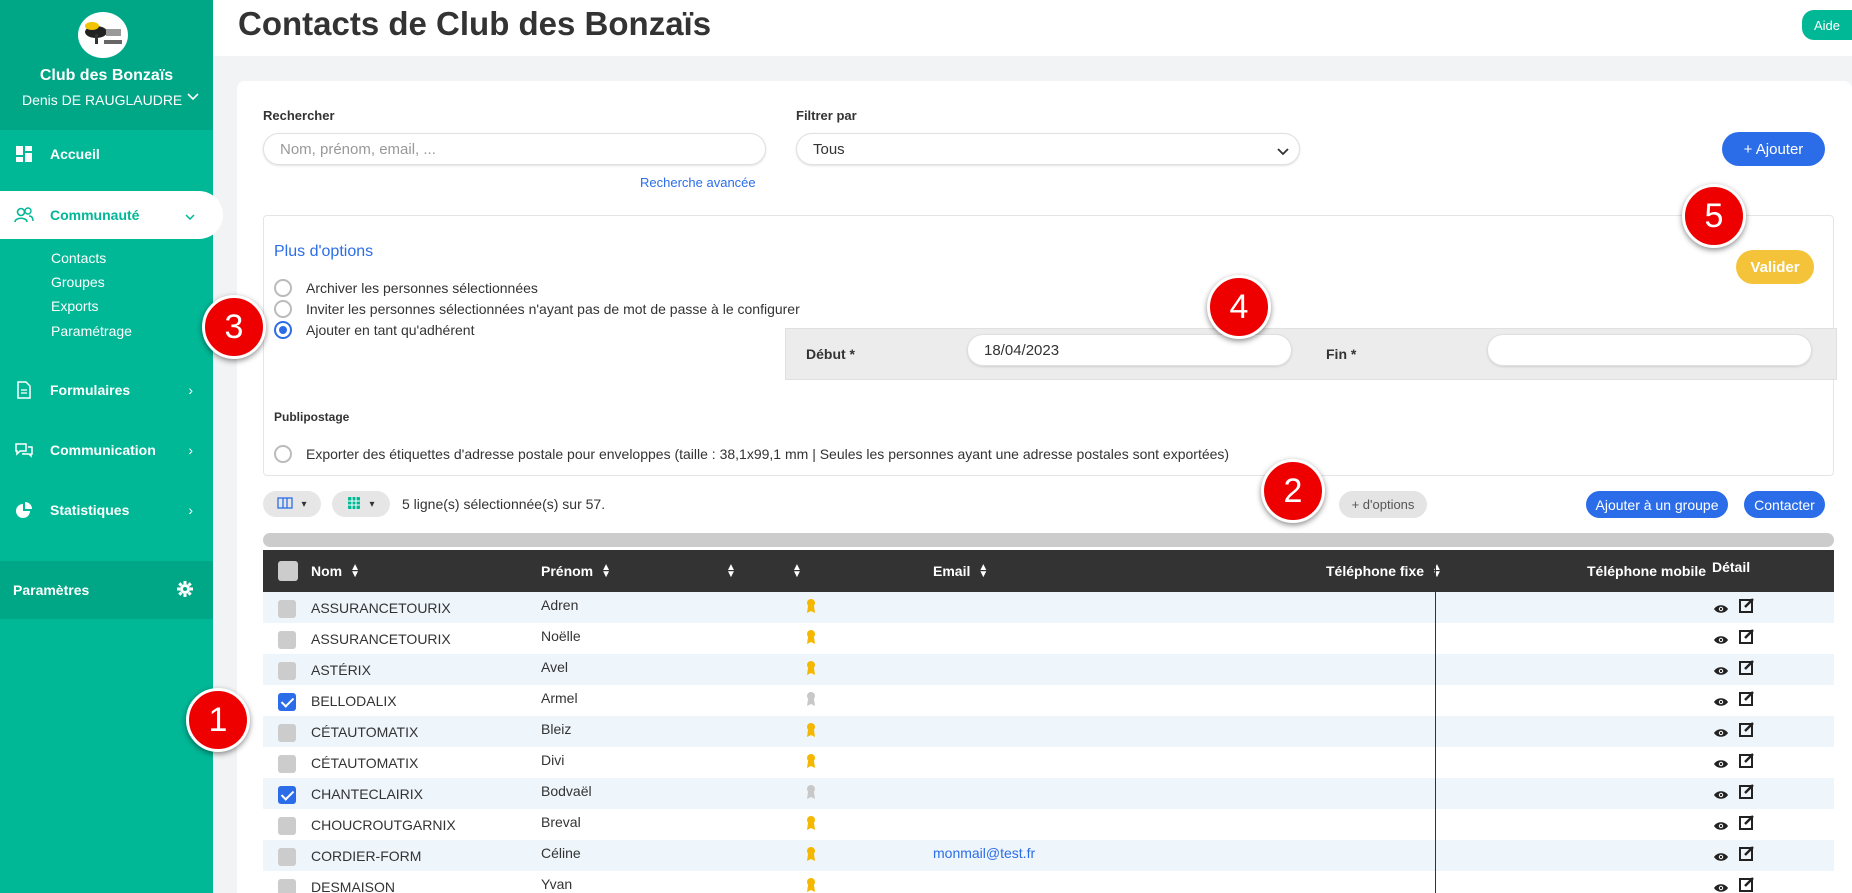 This screenshot has height=893, width=1852. Describe the element at coordinates (1048, 149) in the screenshot. I see `filter-select: Tous` at that location.